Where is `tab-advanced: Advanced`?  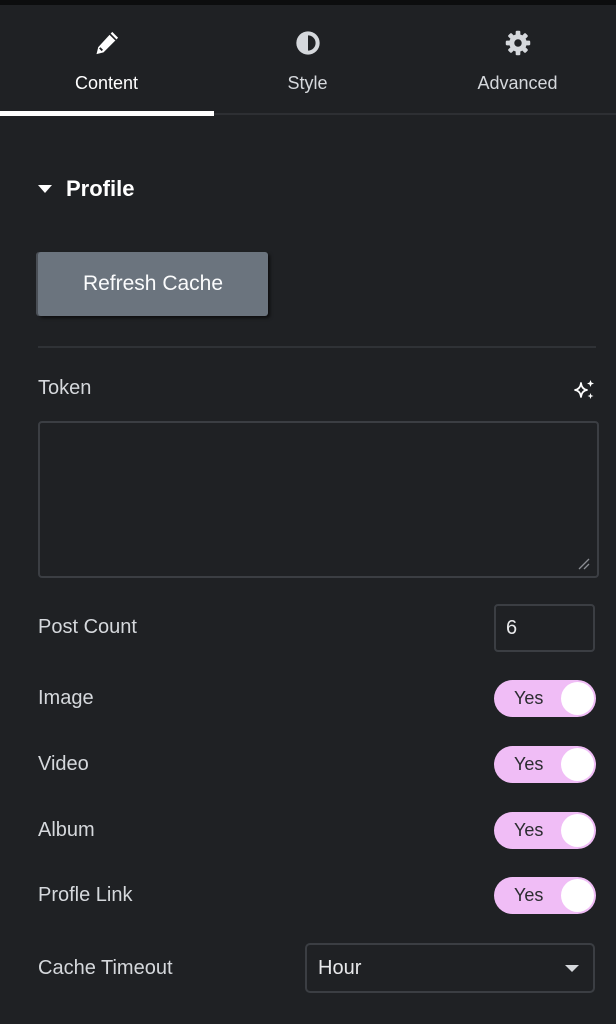
tab-advanced: Advanced is located at coordinates (515, 59).